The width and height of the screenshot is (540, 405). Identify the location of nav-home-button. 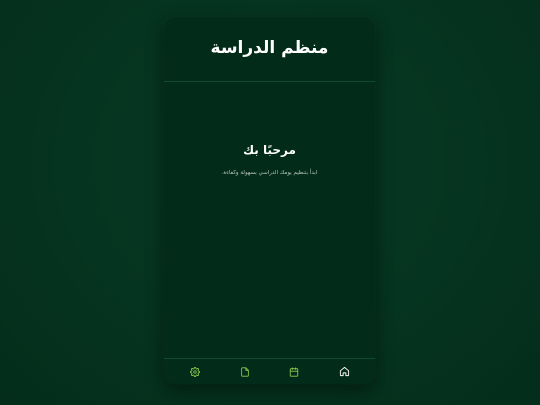
(344, 372).